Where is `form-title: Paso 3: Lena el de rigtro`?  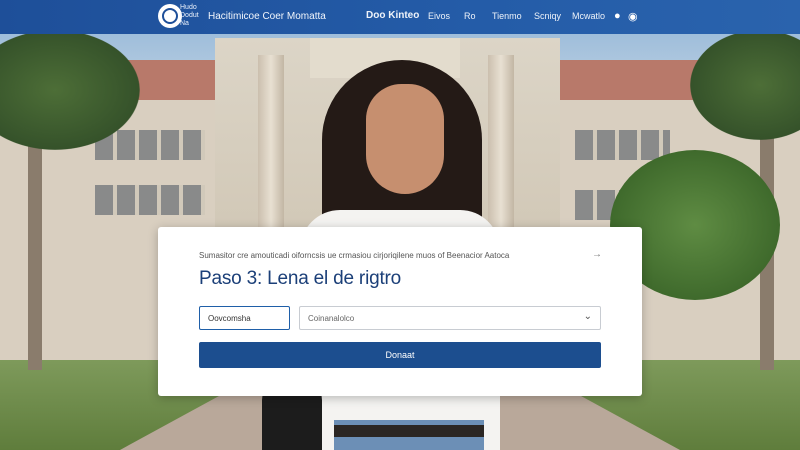 form-title: Paso 3: Lena el de rigtro is located at coordinates (300, 278).